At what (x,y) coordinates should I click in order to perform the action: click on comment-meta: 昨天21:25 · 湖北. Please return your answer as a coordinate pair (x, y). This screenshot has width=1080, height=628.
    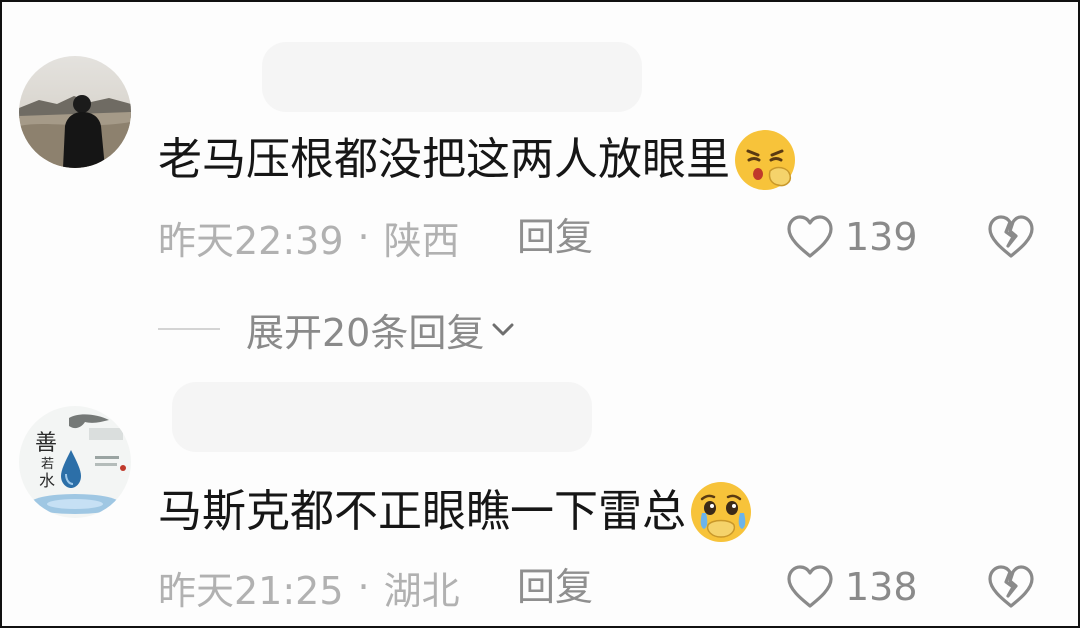
    Looking at the image, I should click on (309, 587).